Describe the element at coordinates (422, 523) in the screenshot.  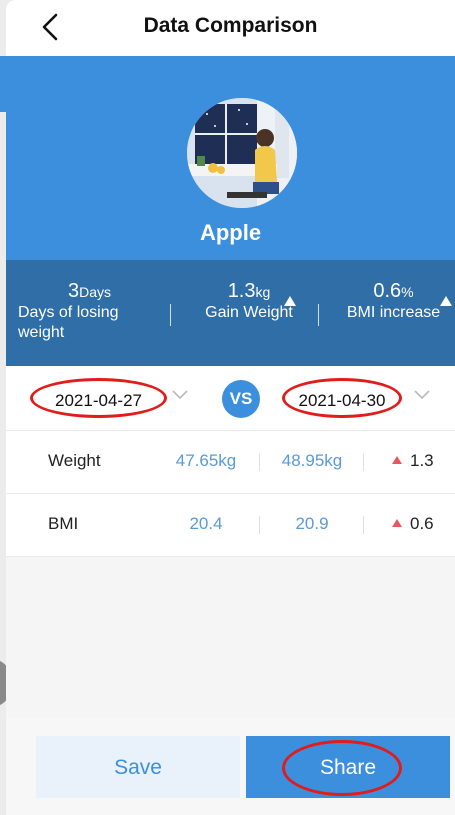
I see `row-difference-value: 0.6` at that location.